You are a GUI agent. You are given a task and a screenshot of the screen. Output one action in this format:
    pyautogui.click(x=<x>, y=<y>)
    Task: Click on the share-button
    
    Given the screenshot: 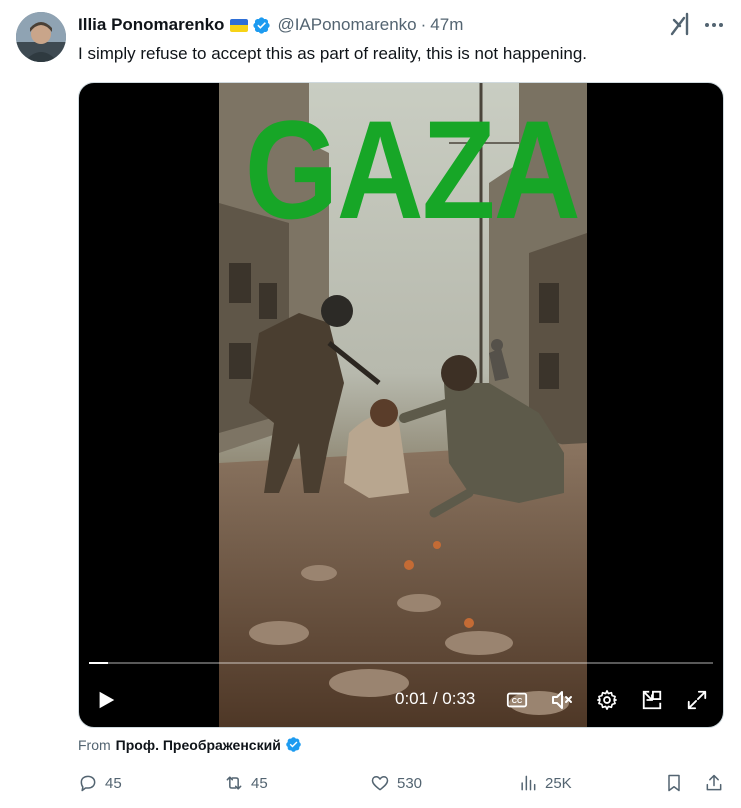 What is the action you would take?
    pyautogui.click(x=717, y=783)
    